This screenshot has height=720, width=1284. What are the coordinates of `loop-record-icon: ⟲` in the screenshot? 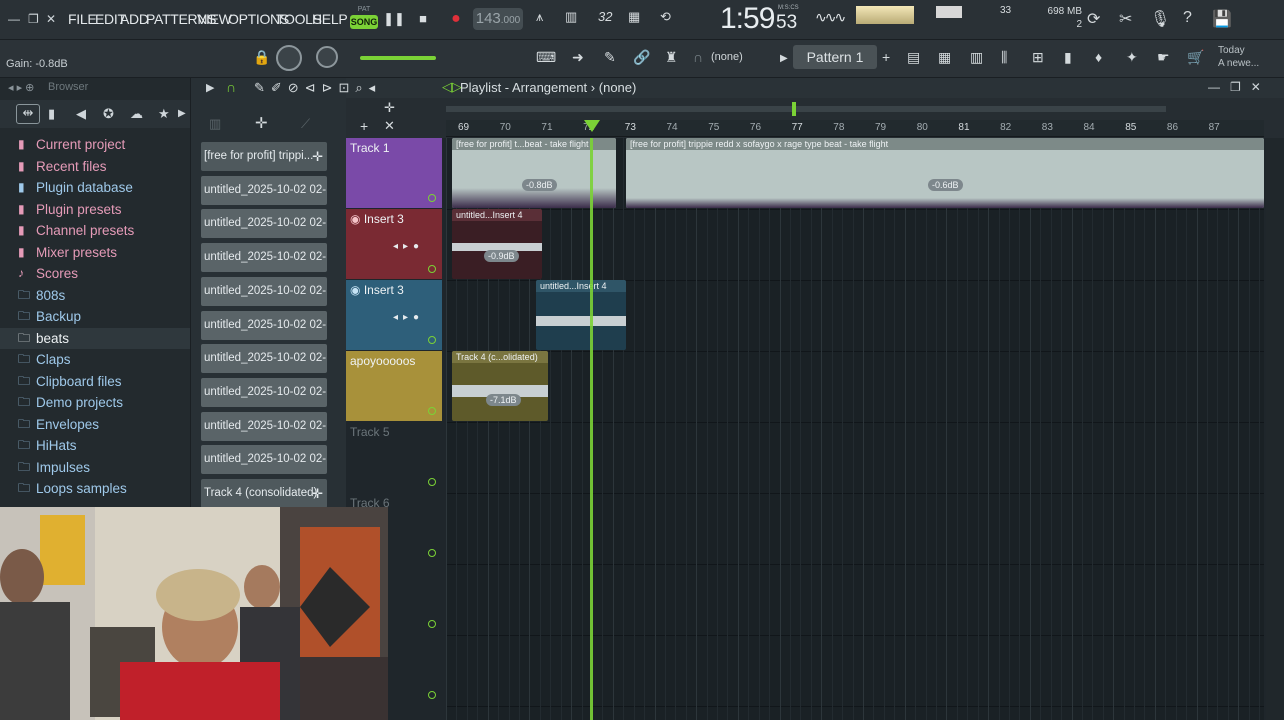 It's located at (665, 17).